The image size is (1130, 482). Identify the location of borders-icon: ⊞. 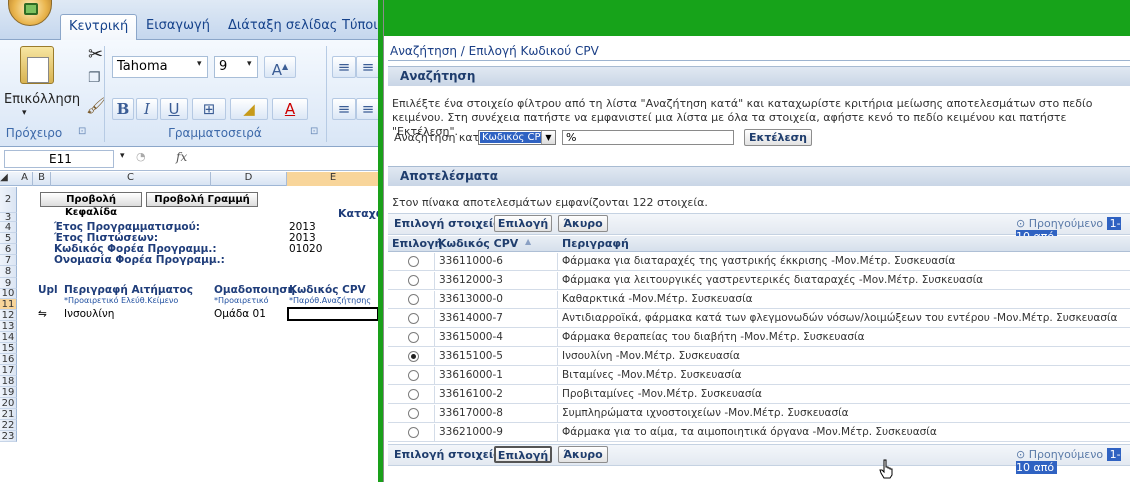
(209, 109).